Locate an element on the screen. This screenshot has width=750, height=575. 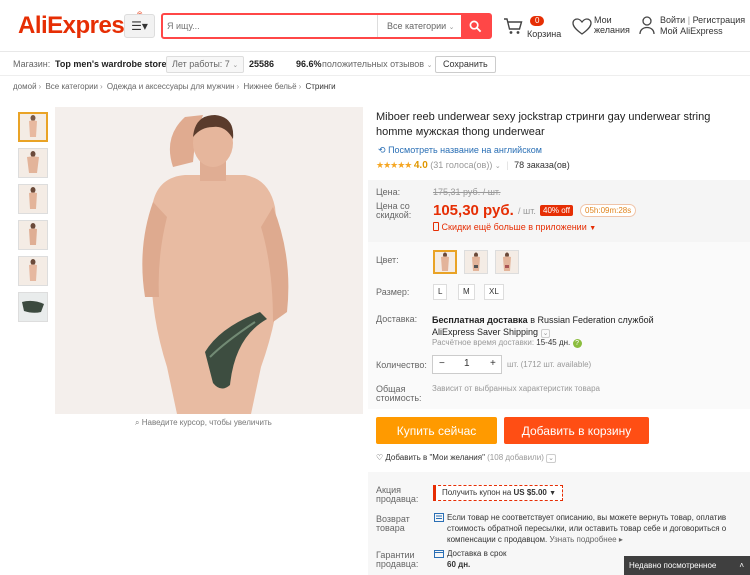
quantity-decrease-button: − is located at coordinates (442, 363).